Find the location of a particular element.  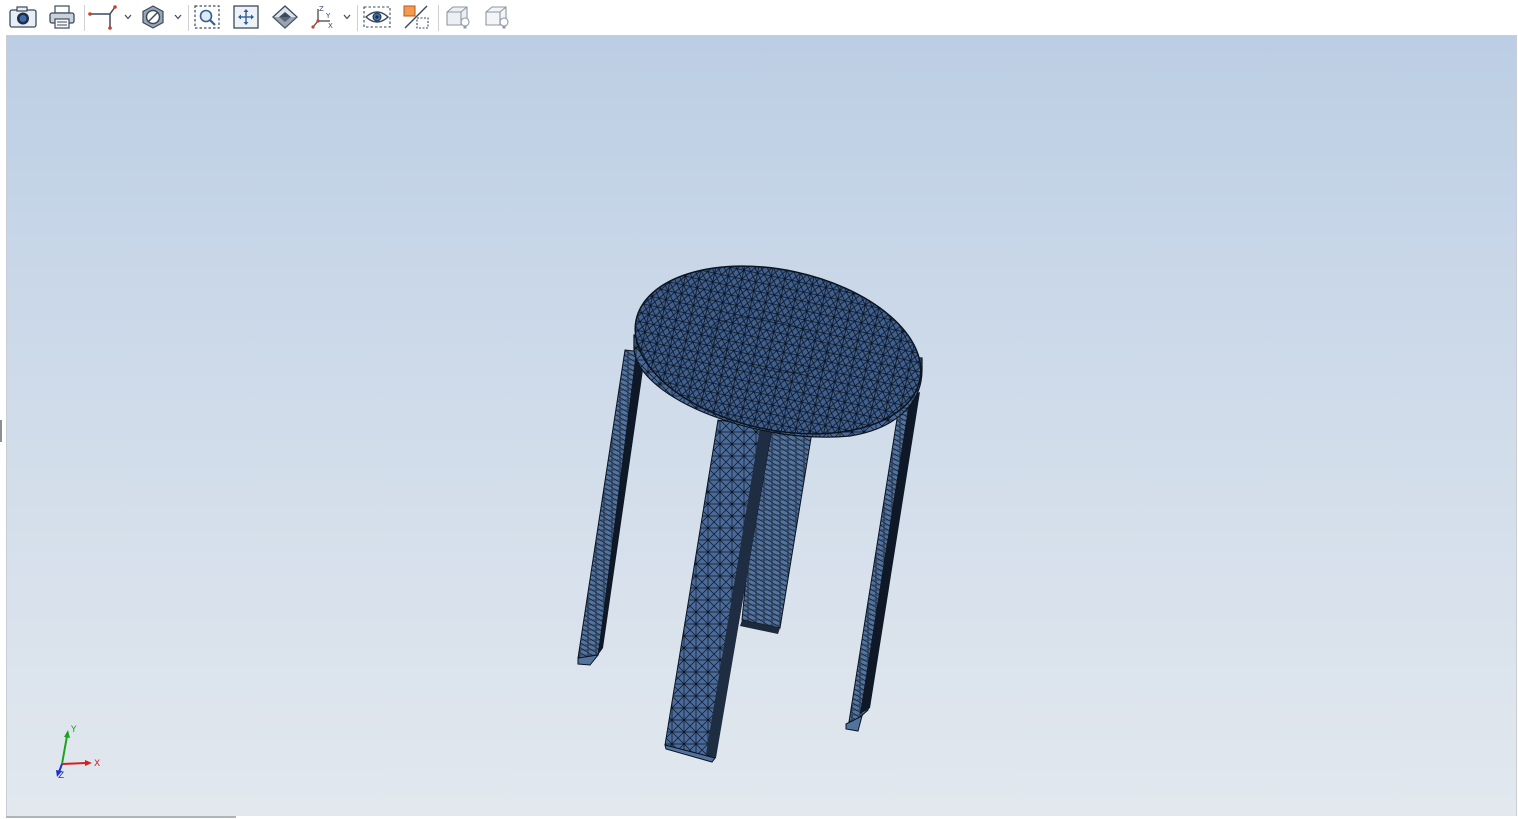

coordinate-triad: X Y Z is located at coordinates (78, 753).